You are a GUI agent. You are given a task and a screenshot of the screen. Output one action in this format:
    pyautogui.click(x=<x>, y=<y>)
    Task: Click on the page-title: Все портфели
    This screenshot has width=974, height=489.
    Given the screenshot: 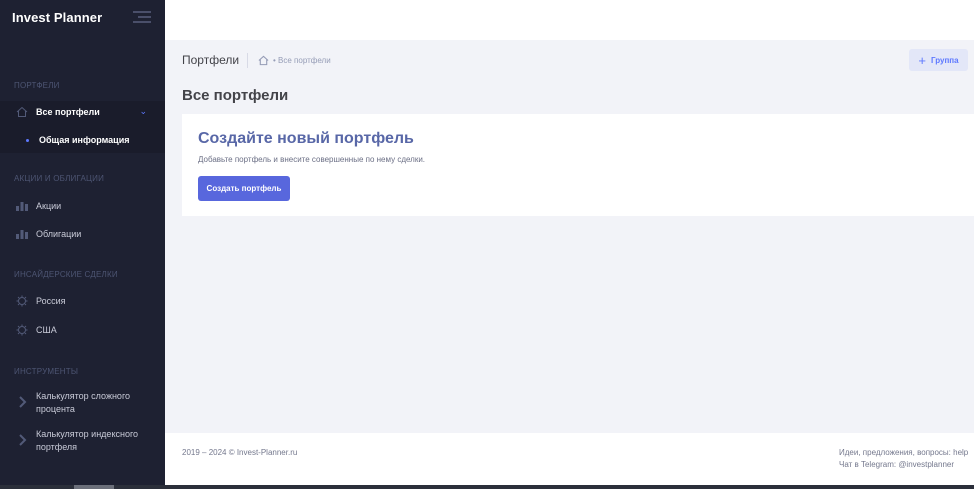 What is the action you would take?
    pyautogui.click(x=235, y=95)
    